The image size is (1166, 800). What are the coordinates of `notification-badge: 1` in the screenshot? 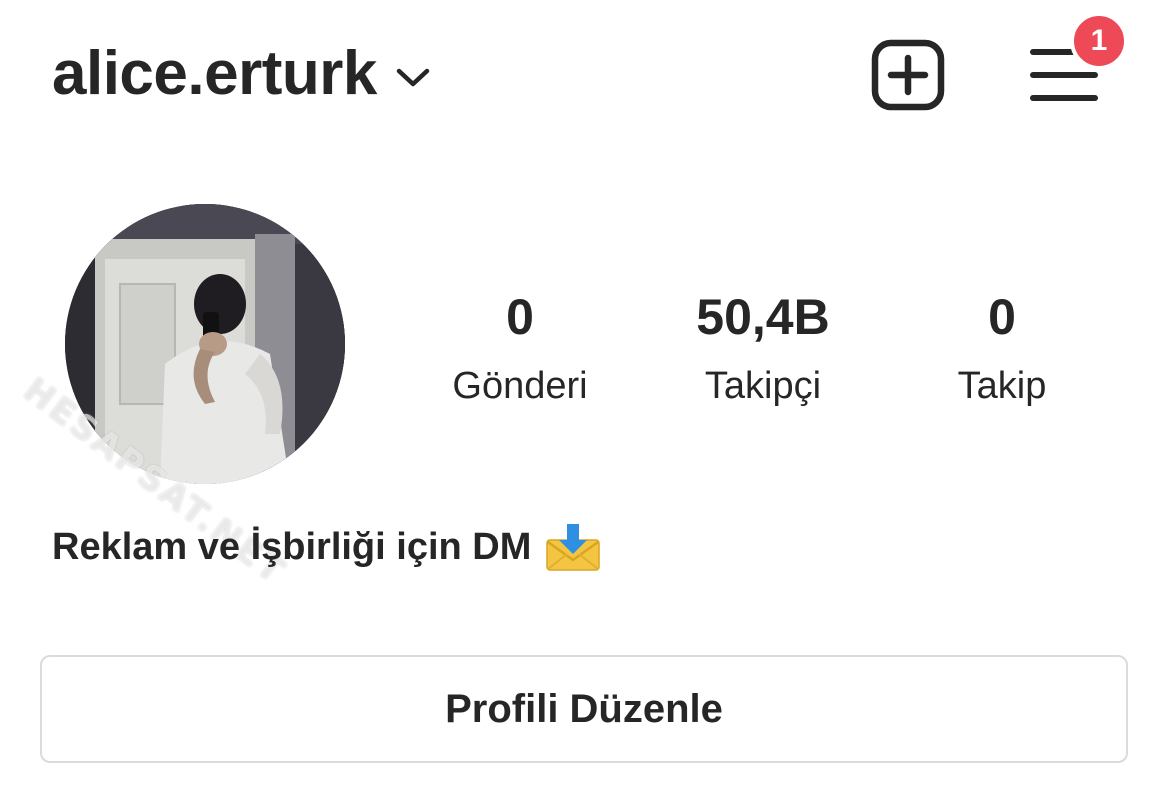 It's located at (1099, 41).